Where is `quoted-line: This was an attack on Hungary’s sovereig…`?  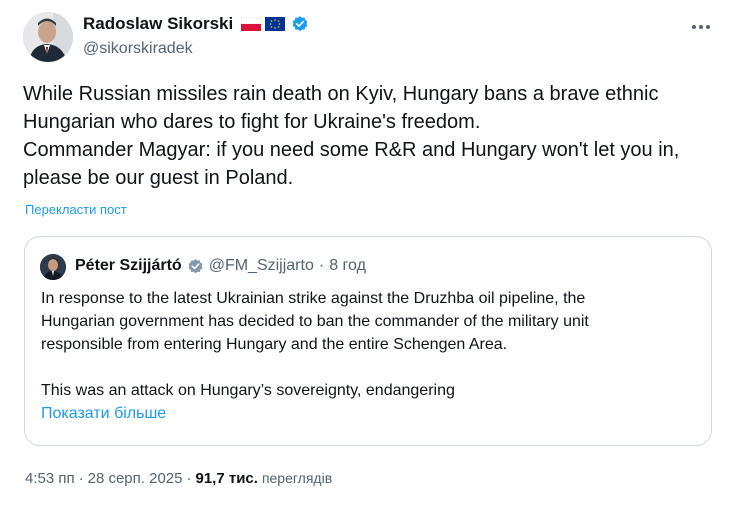 quoted-line: This was an attack on Hungary’s sovereig… is located at coordinates (248, 390).